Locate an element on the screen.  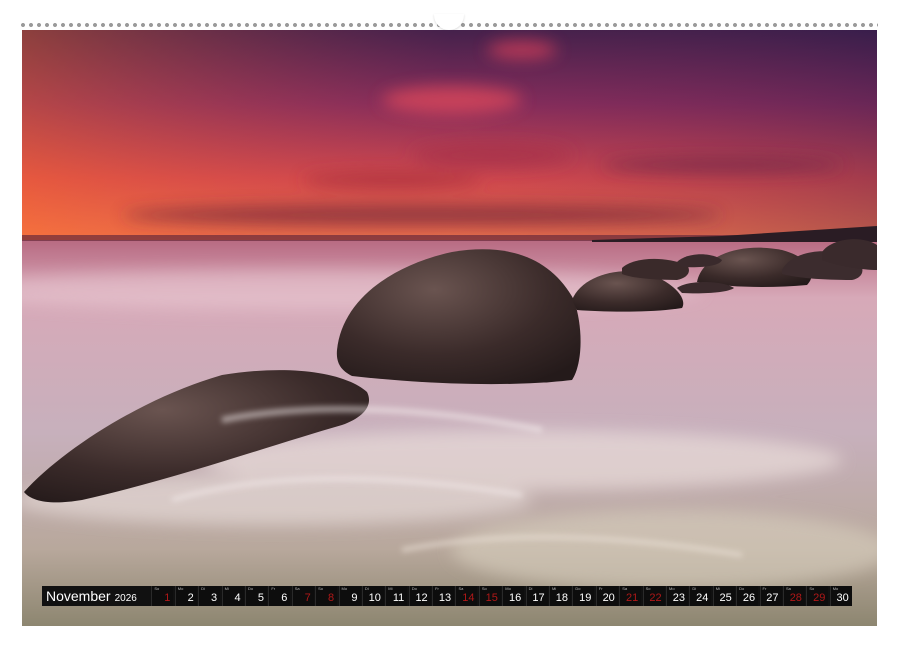
day-number: 12 is located at coordinates (421, 598).